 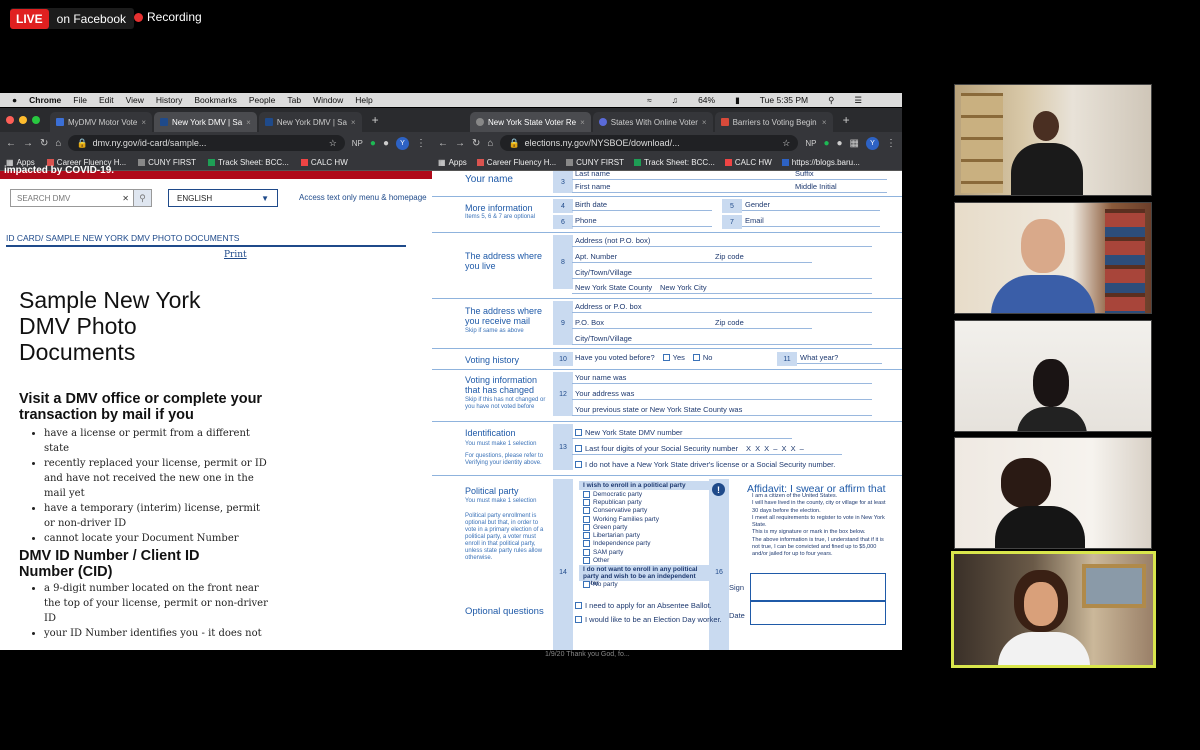 I want to click on bookmark-star-icon: ☆, so click(x=786, y=143).